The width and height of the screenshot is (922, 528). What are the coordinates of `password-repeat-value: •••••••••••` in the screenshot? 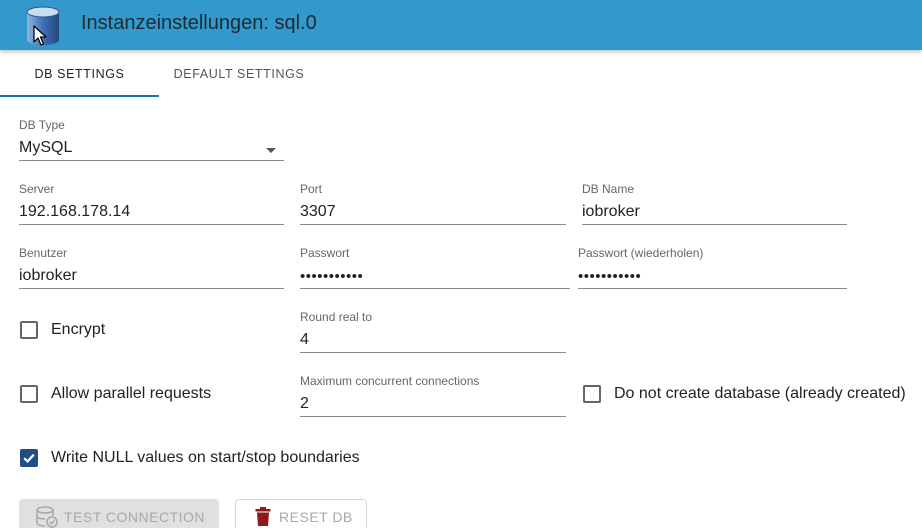 It's located at (610, 276).